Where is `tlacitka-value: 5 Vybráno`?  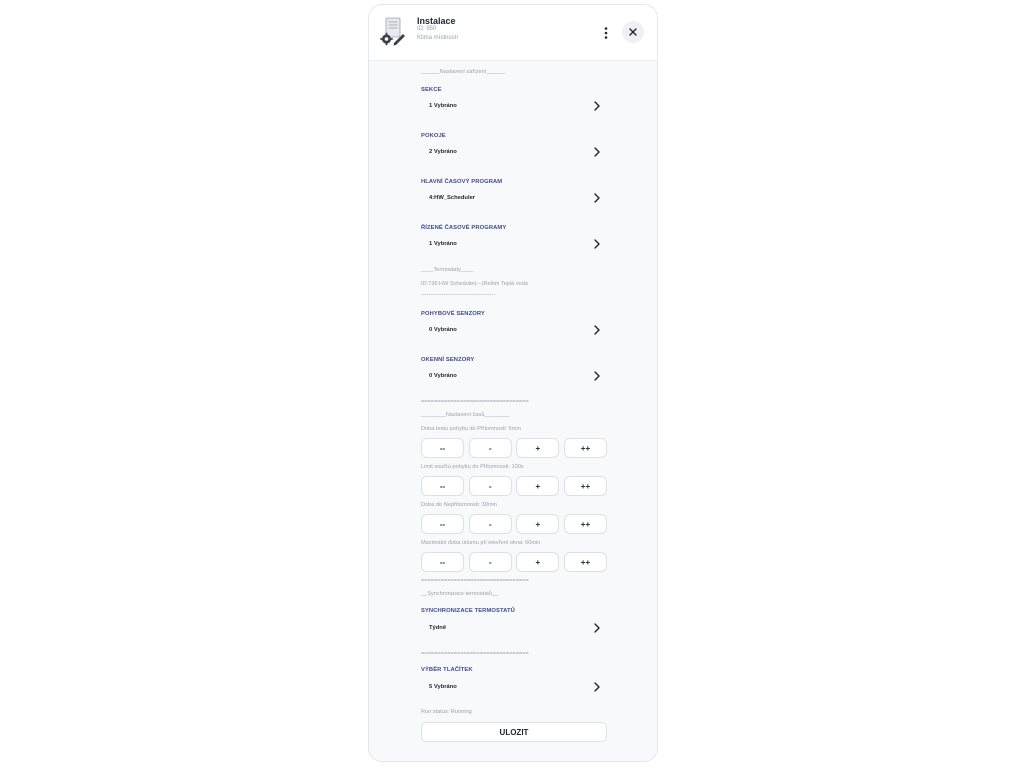 tlacitka-value: 5 Vybráno is located at coordinates (443, 687).